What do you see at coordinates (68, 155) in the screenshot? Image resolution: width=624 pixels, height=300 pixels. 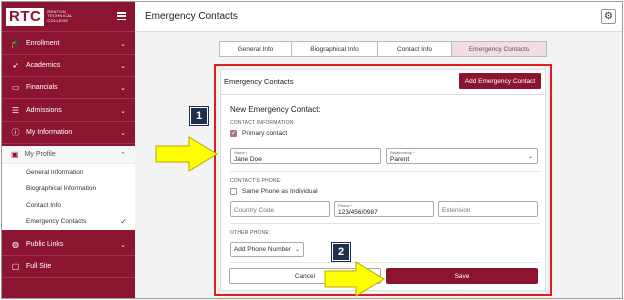 I see `sidebar-item-my-profile: ▣ My Profile ⌃` at bounding box center [68, 155].